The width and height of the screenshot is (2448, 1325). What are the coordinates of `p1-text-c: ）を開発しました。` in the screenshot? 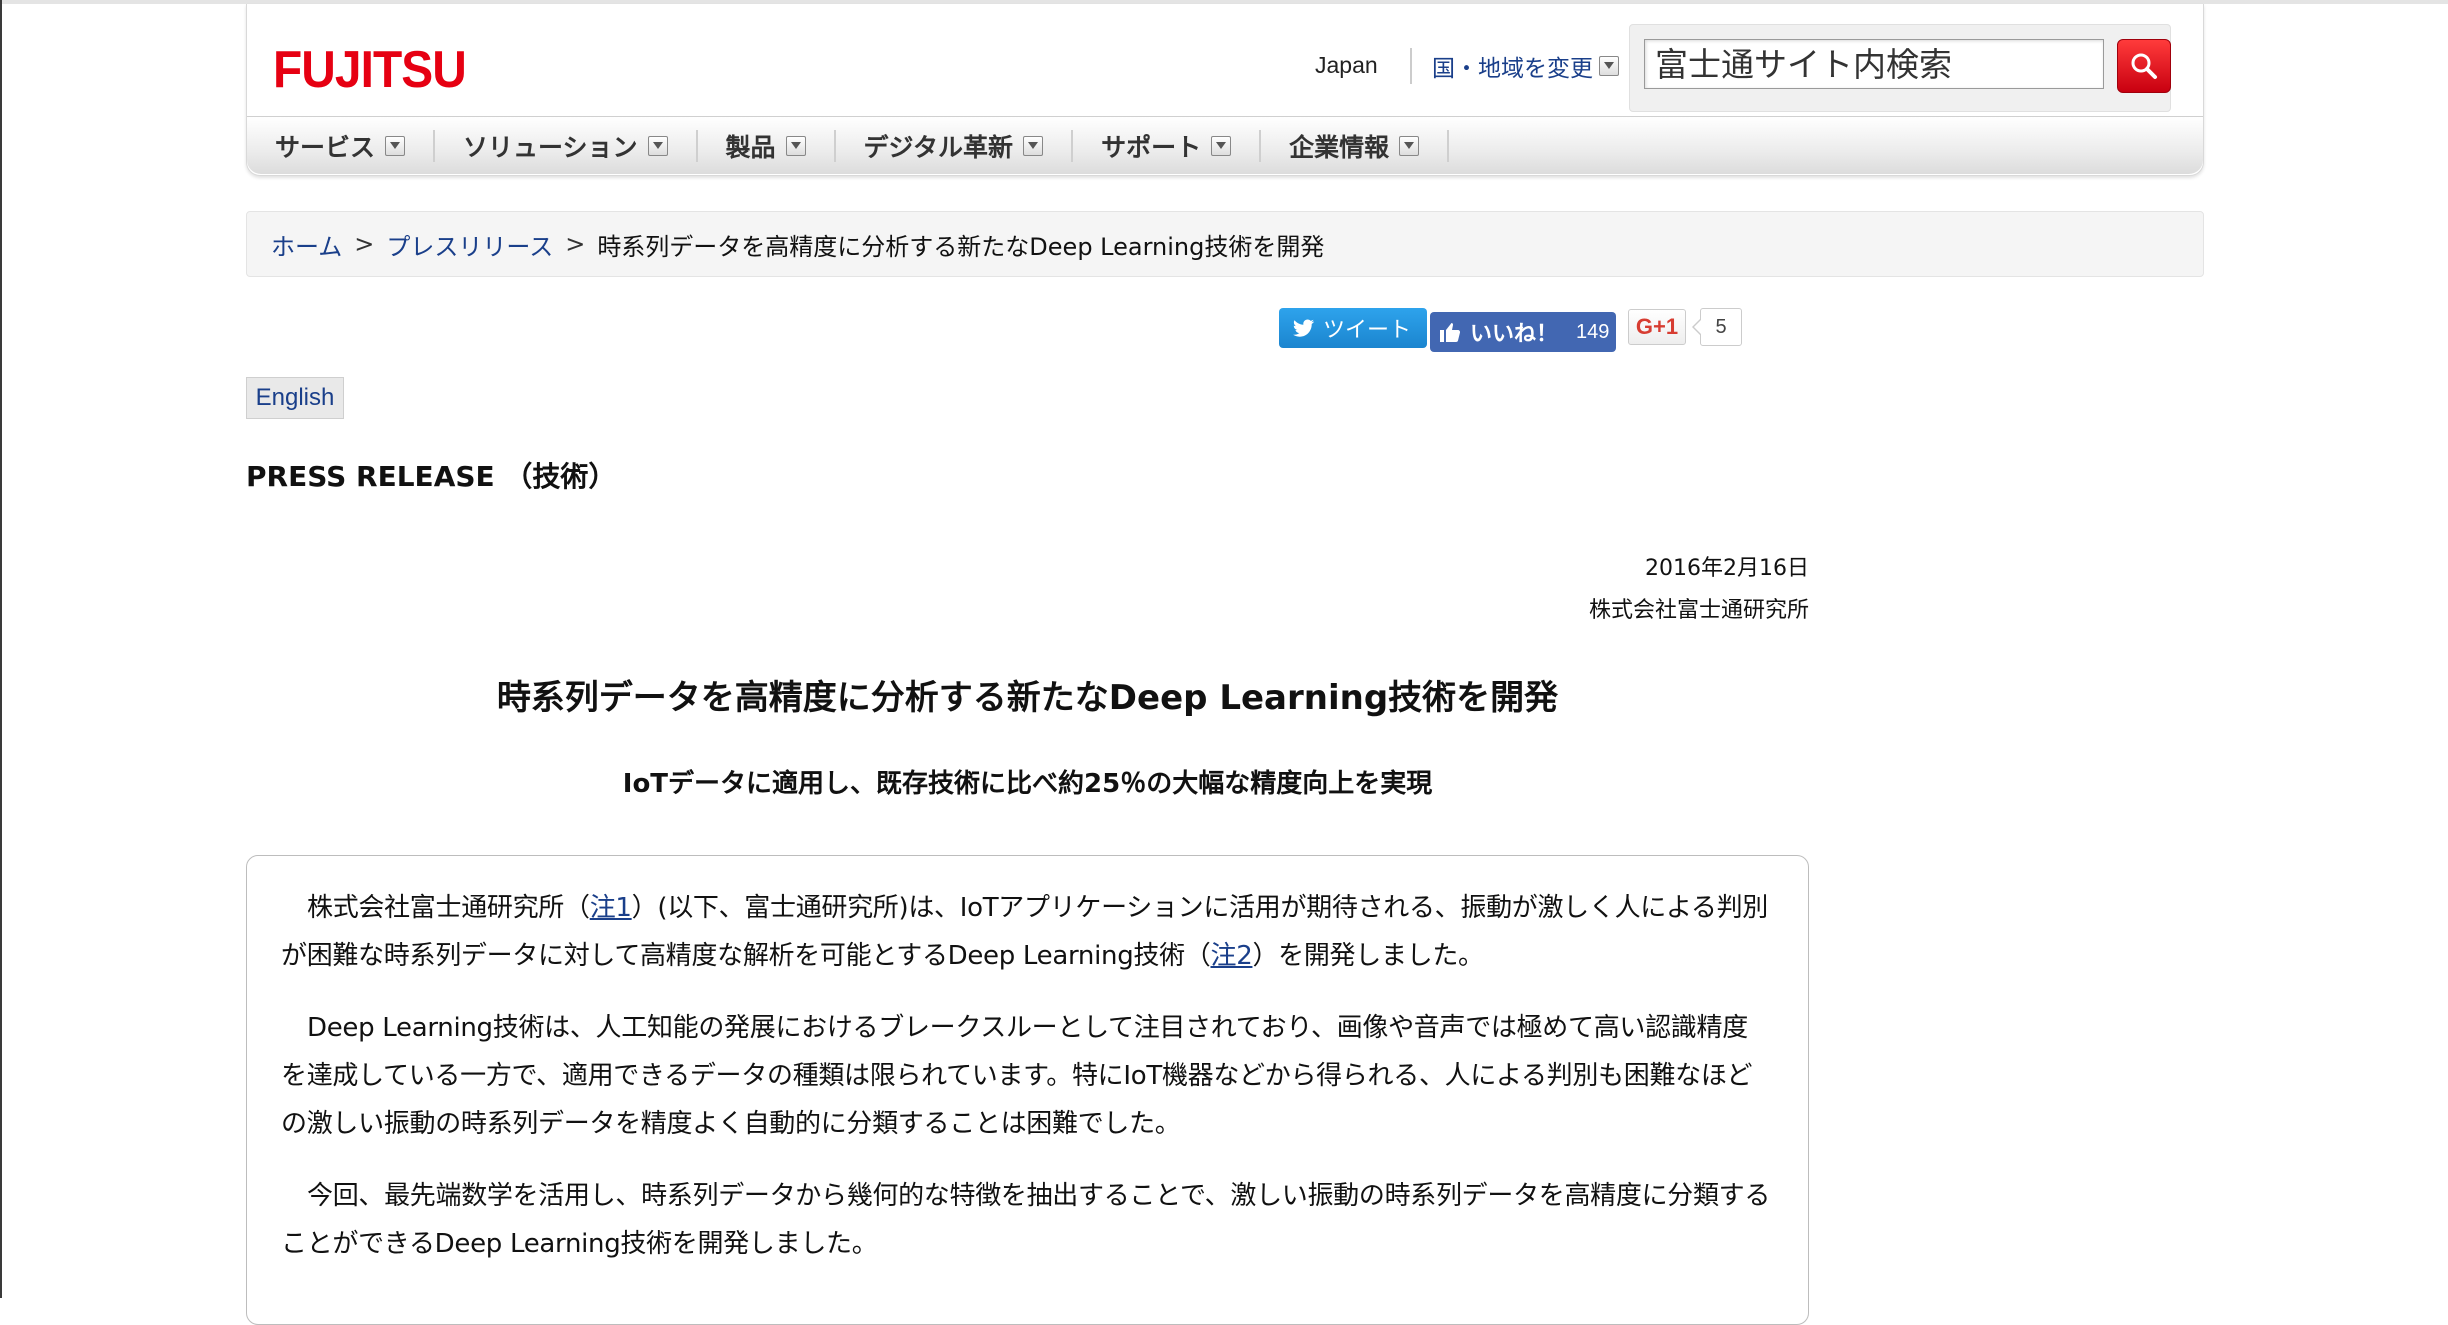 It's located at (1368, 956).